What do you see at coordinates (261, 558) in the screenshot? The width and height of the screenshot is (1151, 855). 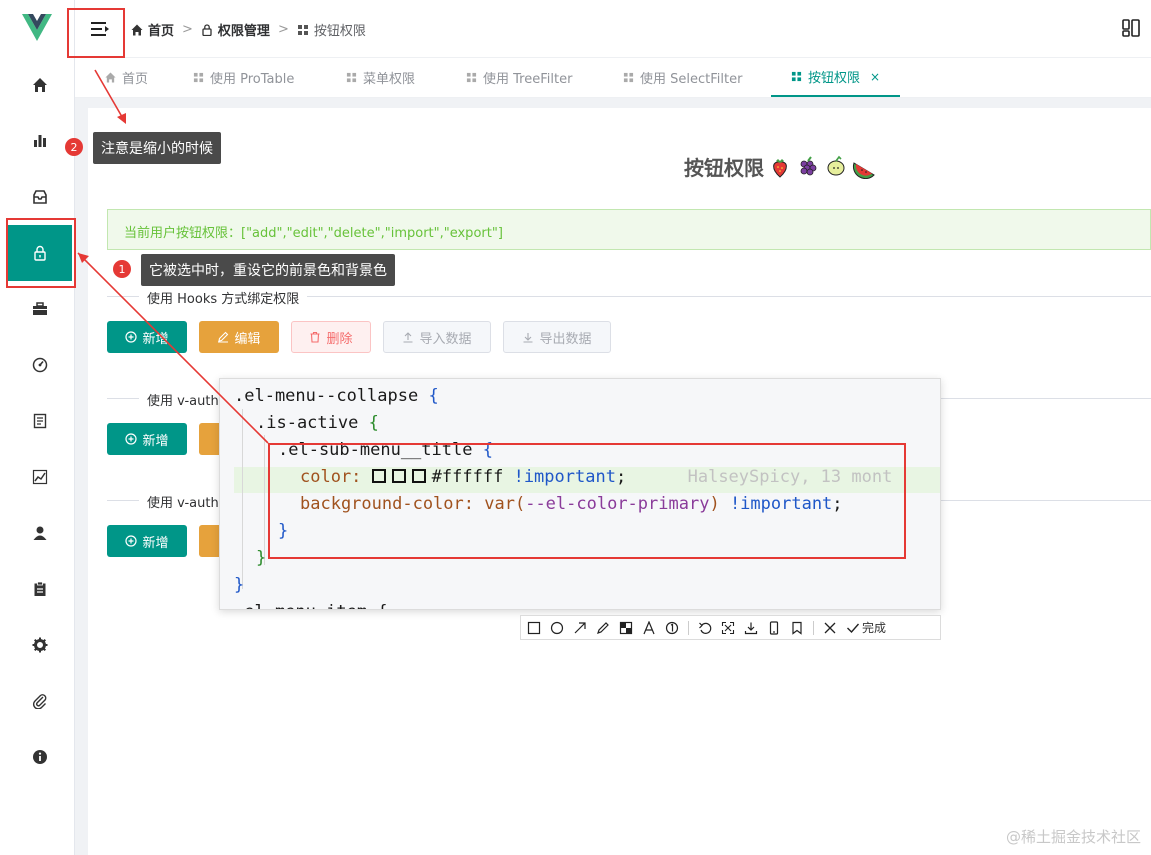 I see `code-line-7: }` at bounding box center [261, 558].